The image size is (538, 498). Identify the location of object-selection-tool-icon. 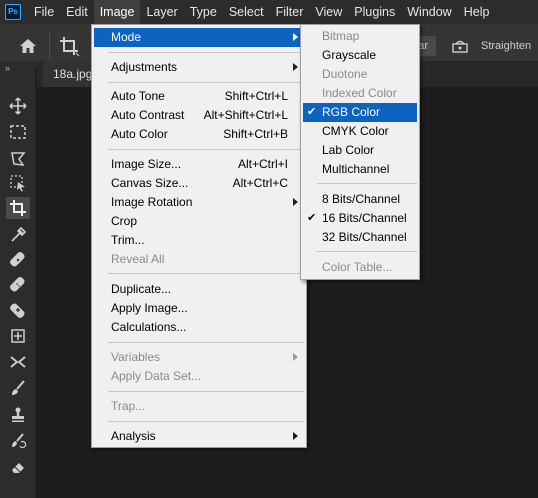
(18, 183).